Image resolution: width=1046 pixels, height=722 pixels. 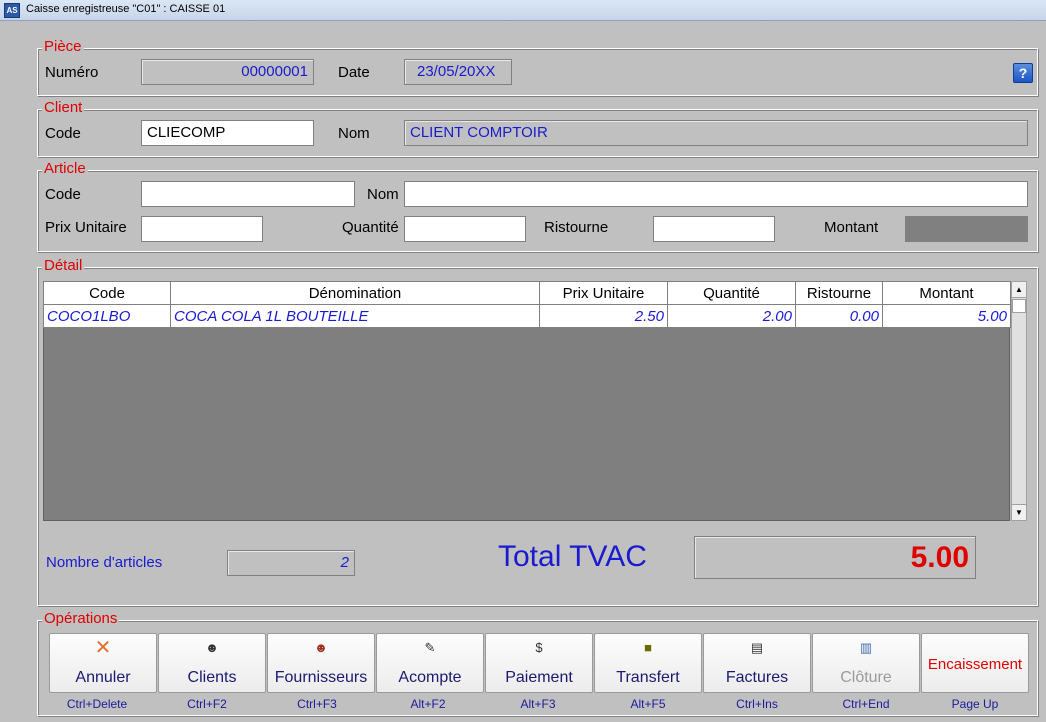 I want to click on cell-montant: 5.00, so click(x=946, y=316).